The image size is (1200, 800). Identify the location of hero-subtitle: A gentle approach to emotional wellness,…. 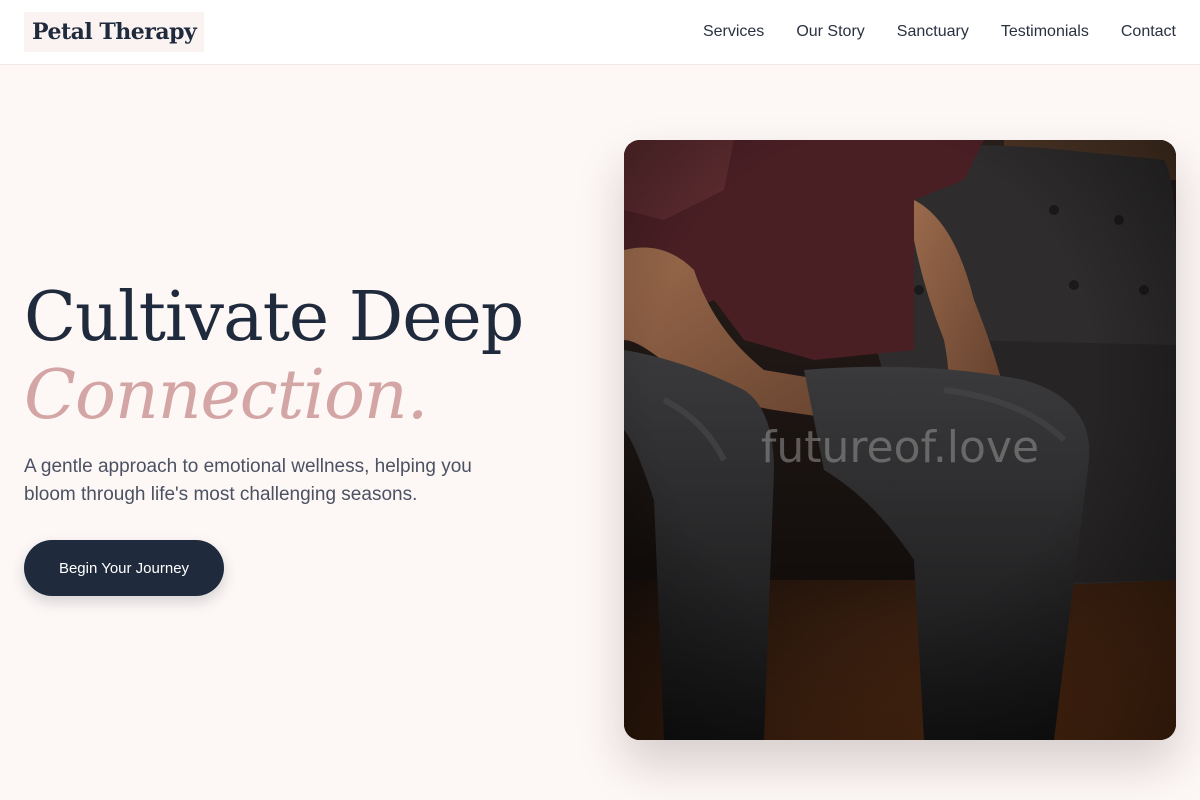
(248, 480).